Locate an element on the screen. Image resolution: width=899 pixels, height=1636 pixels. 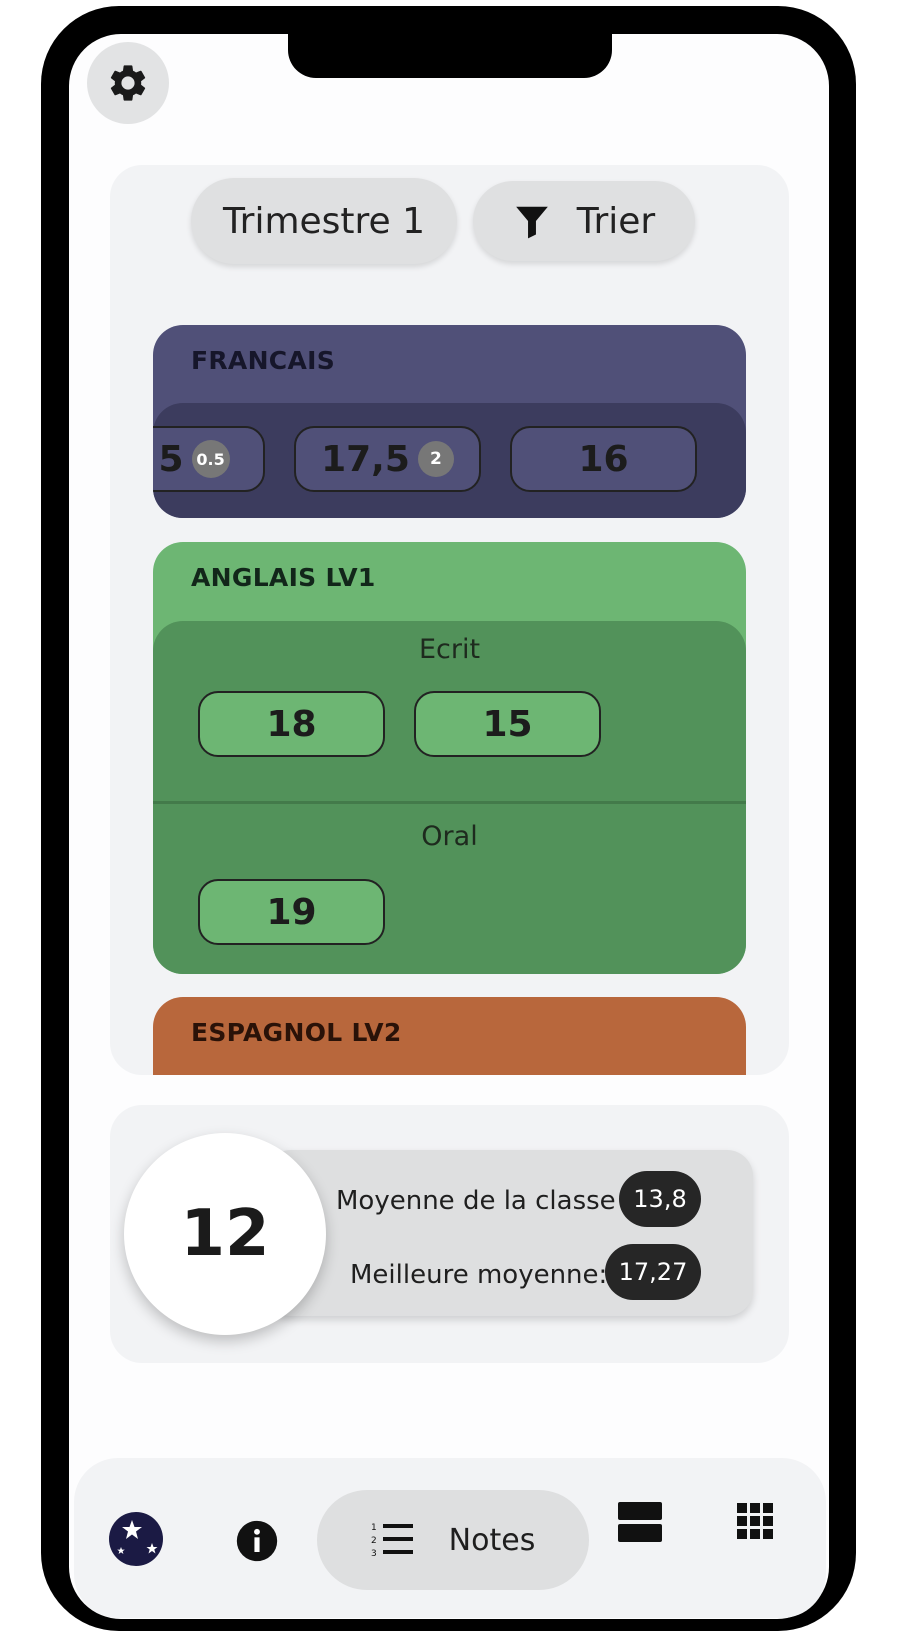
section-ecrit: Ecrit 18 15 is located at coordinates (449, 712).